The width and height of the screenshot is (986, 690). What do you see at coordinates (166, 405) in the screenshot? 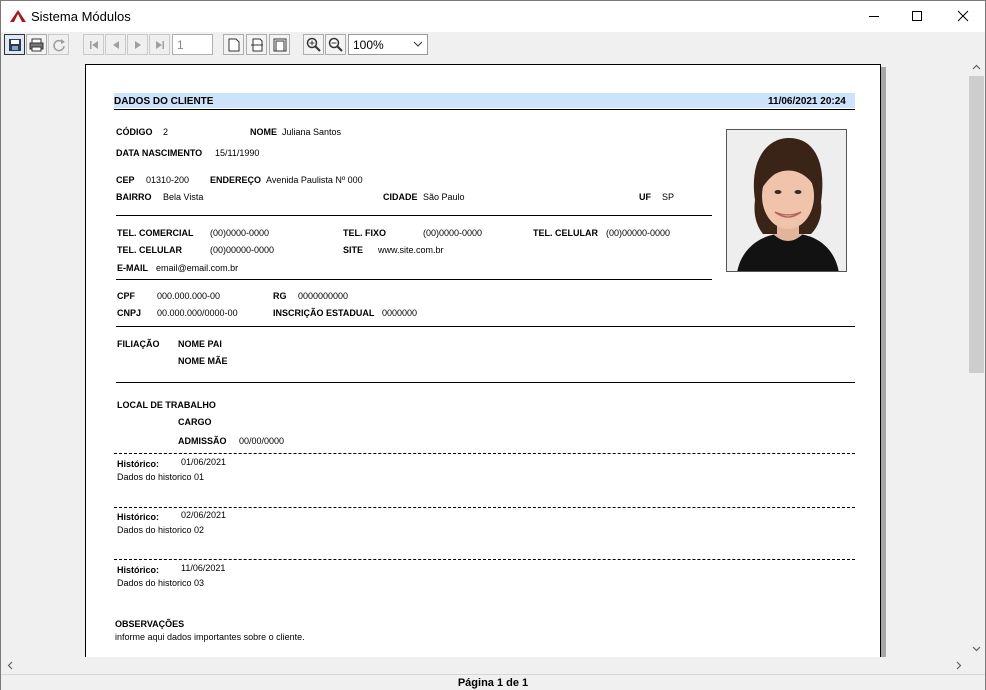
I see `local-trabalho-label: LOCAL DE TRABALHO` at bounding box center [166, 405].